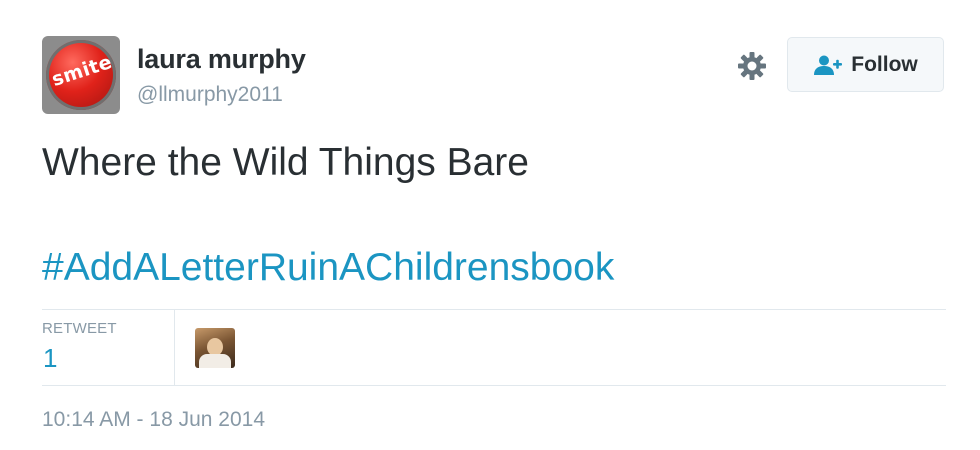 The image size is (980, 450). Describe the element at coordinates (215, 361) in the screenshot. I see `retweeter-body` at that location.